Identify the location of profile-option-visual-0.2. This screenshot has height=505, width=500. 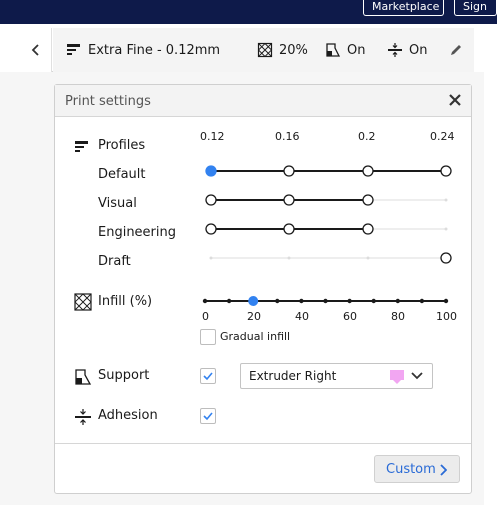
(368, 200).